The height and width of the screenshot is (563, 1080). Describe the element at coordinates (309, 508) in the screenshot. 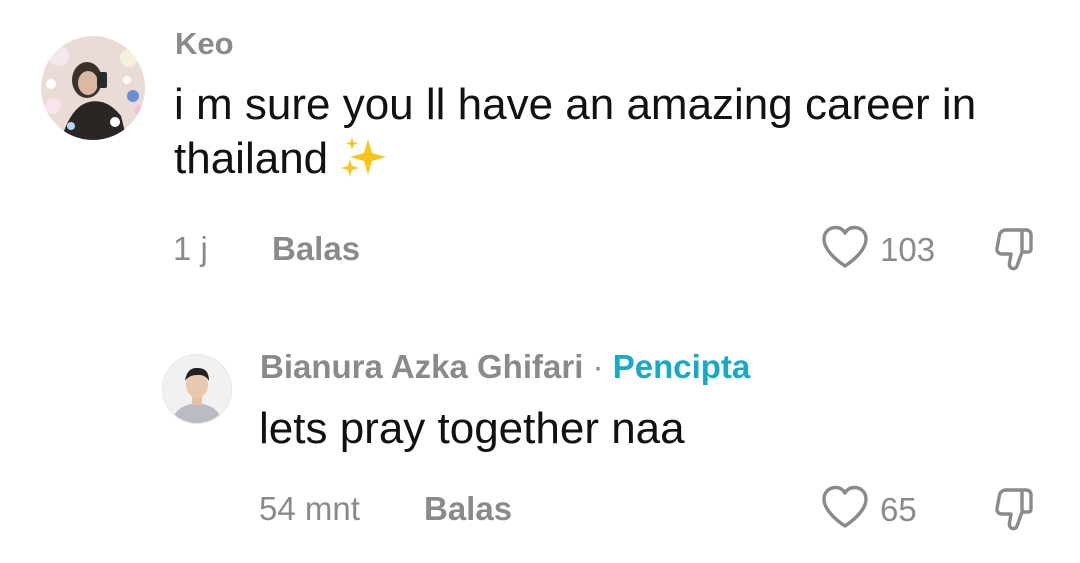

I see `comment-timestamp: 54 mnt` at that location.